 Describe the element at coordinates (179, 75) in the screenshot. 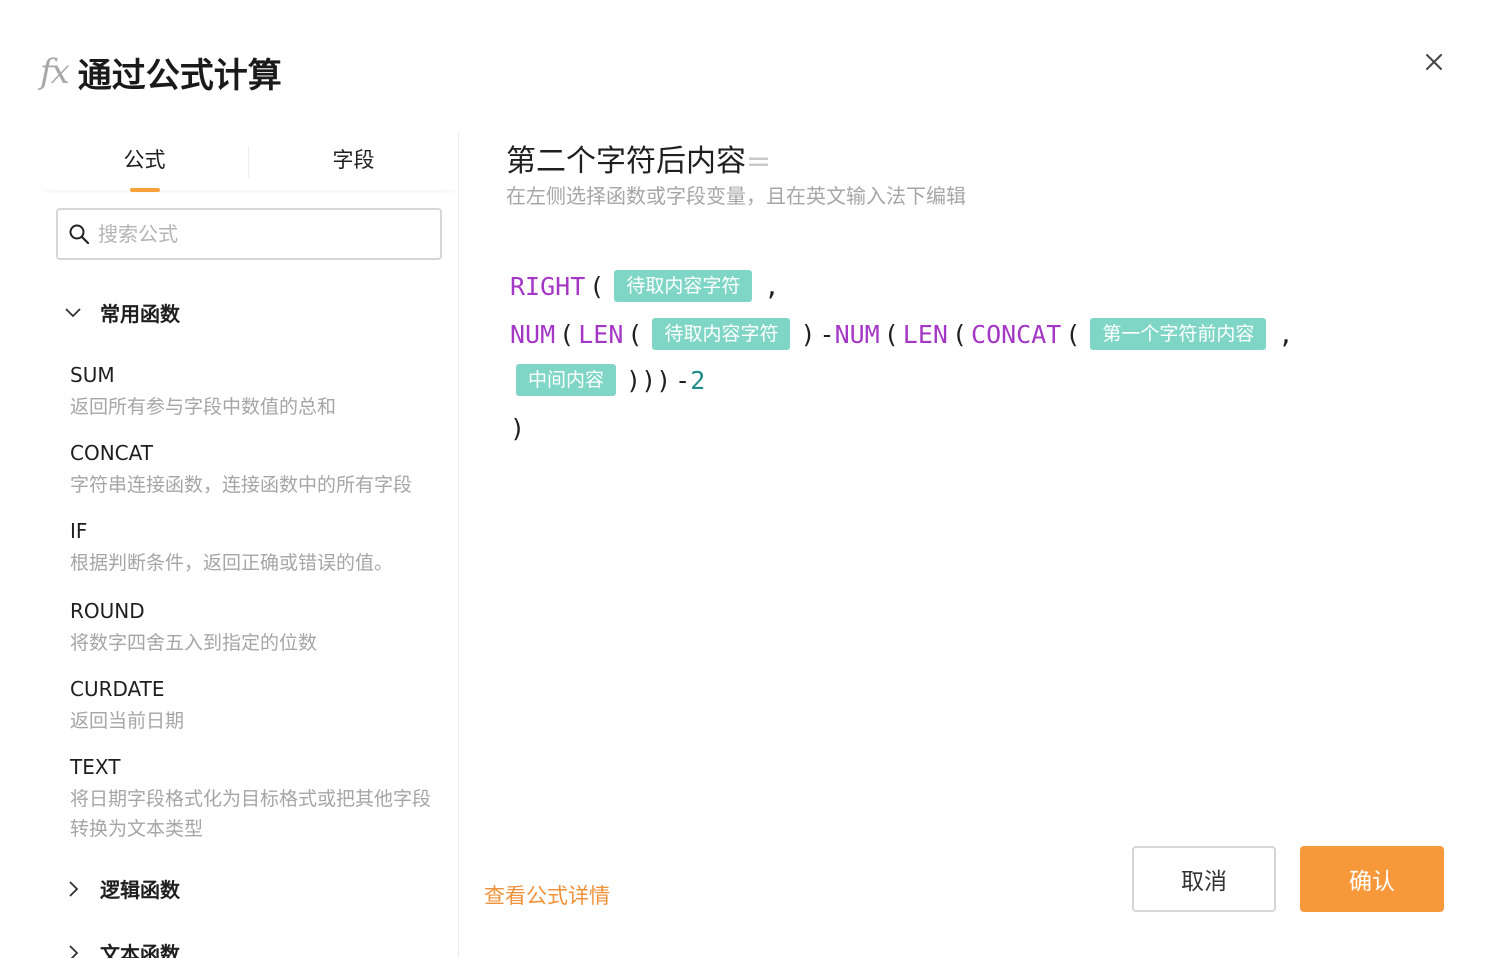

I see `dialog-title: 通过公式计算` at that location.